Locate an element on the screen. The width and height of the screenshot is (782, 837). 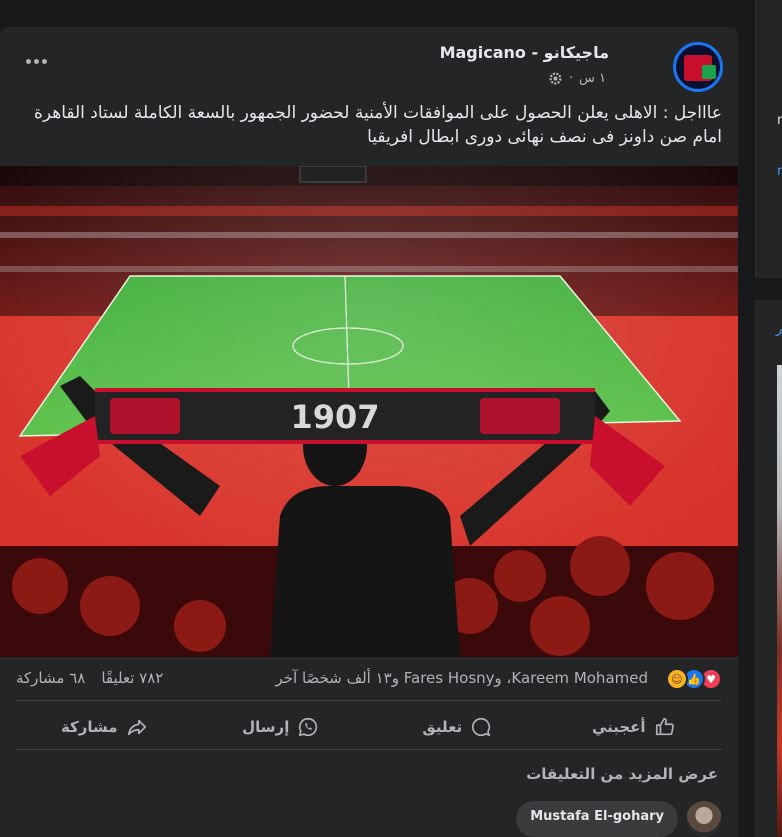
right-panel-thumbnail is located at coordinates (779, 601).